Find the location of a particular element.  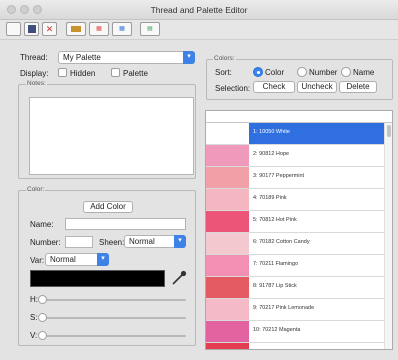

sort-name-label: Name is located at coordinates (364, 72).